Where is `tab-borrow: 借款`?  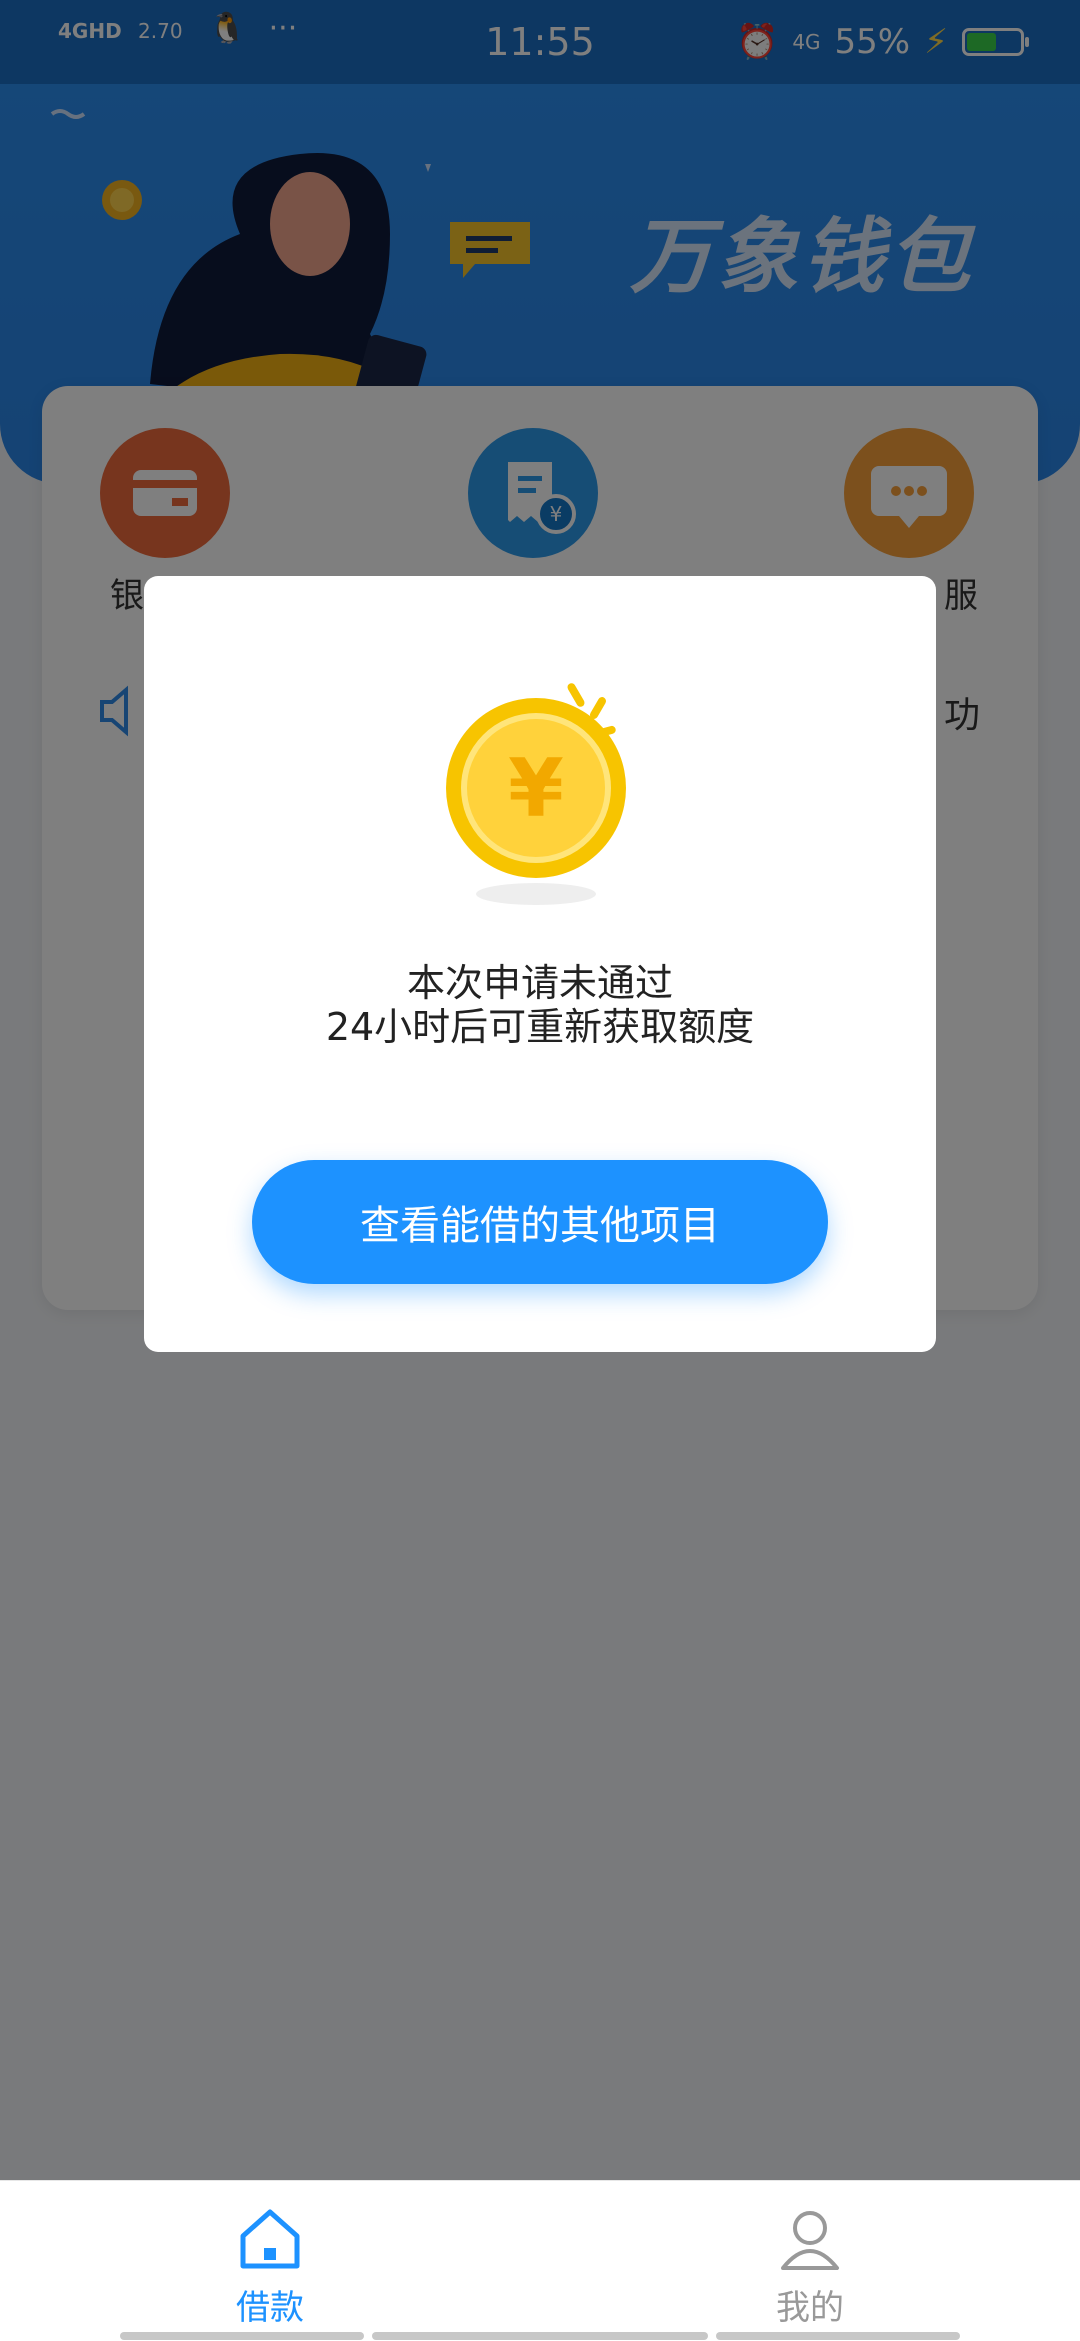
tab-borrow: 借款 is located at coordinates (270, 2260).